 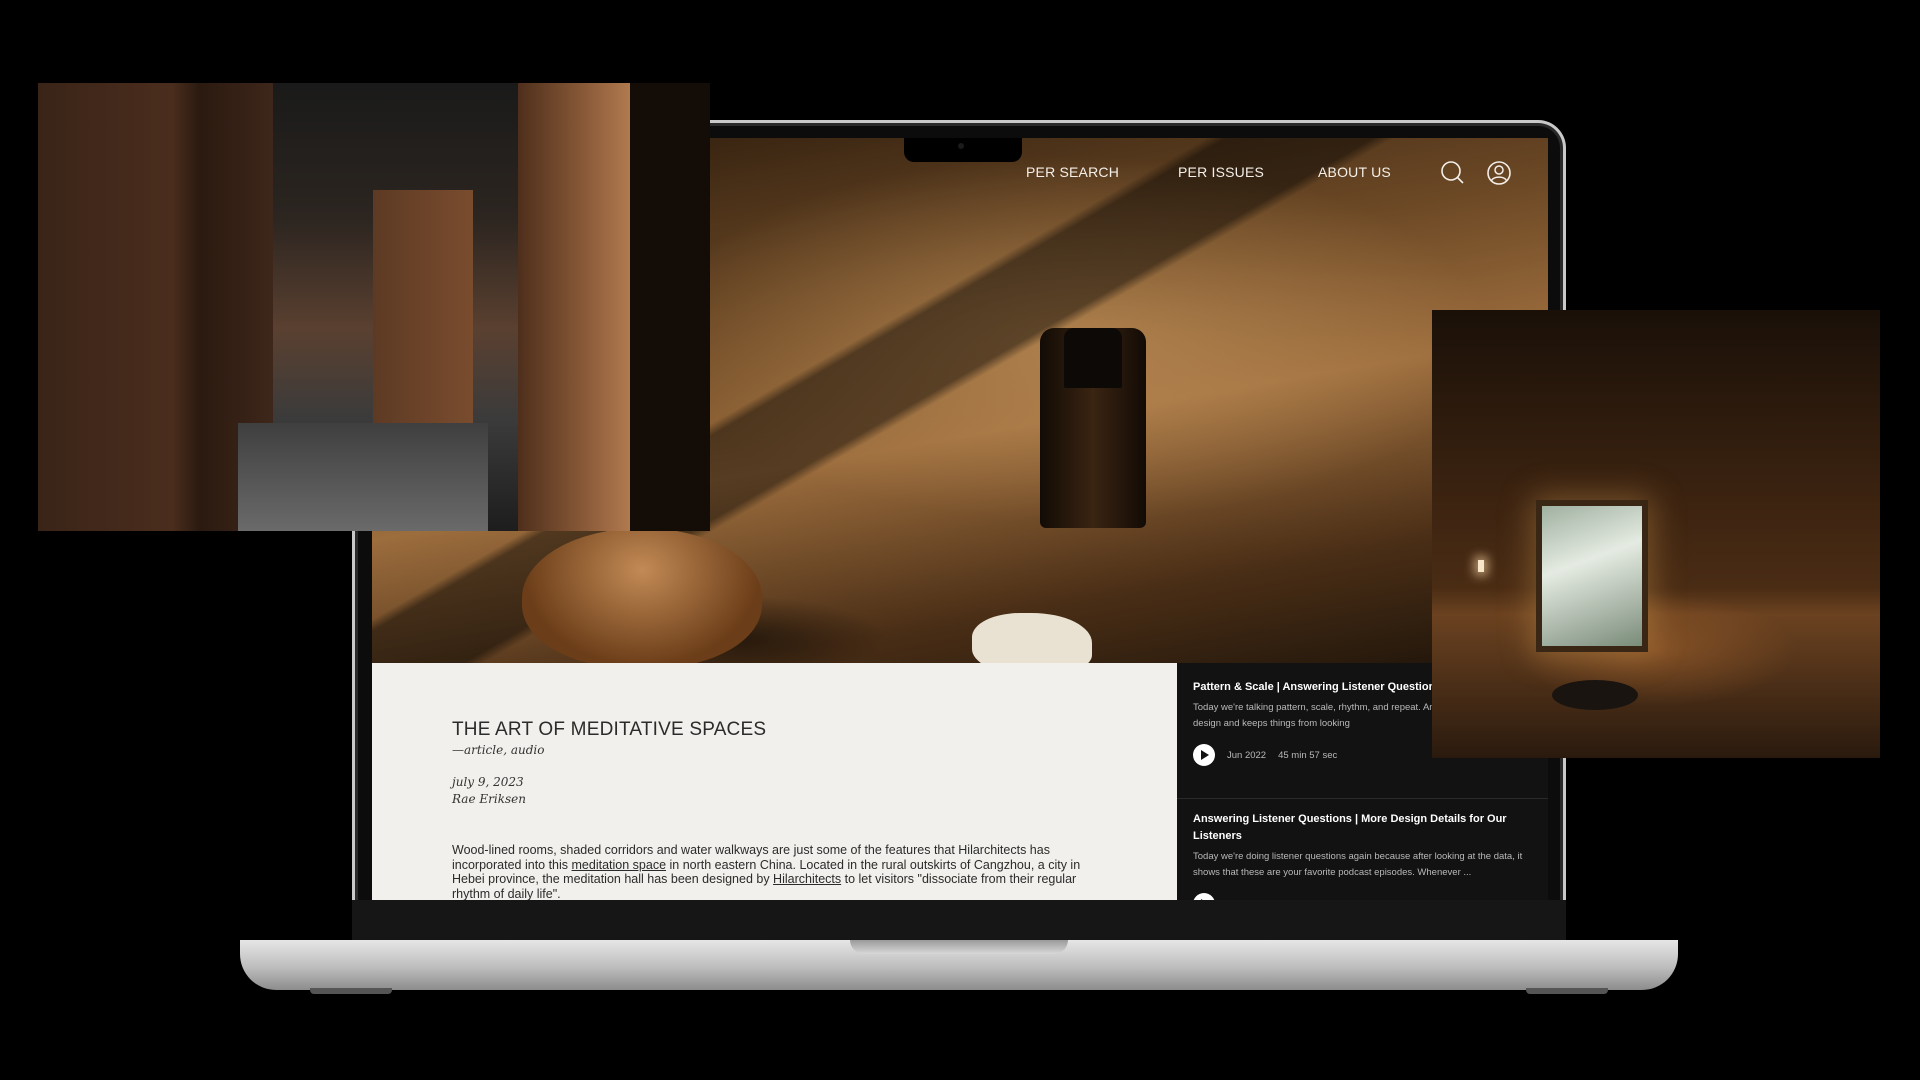 What do you see at coordinates (1093, 358) in the screenshot?
I see `hero-bottle-cap` at bounding box center [1093, 358].